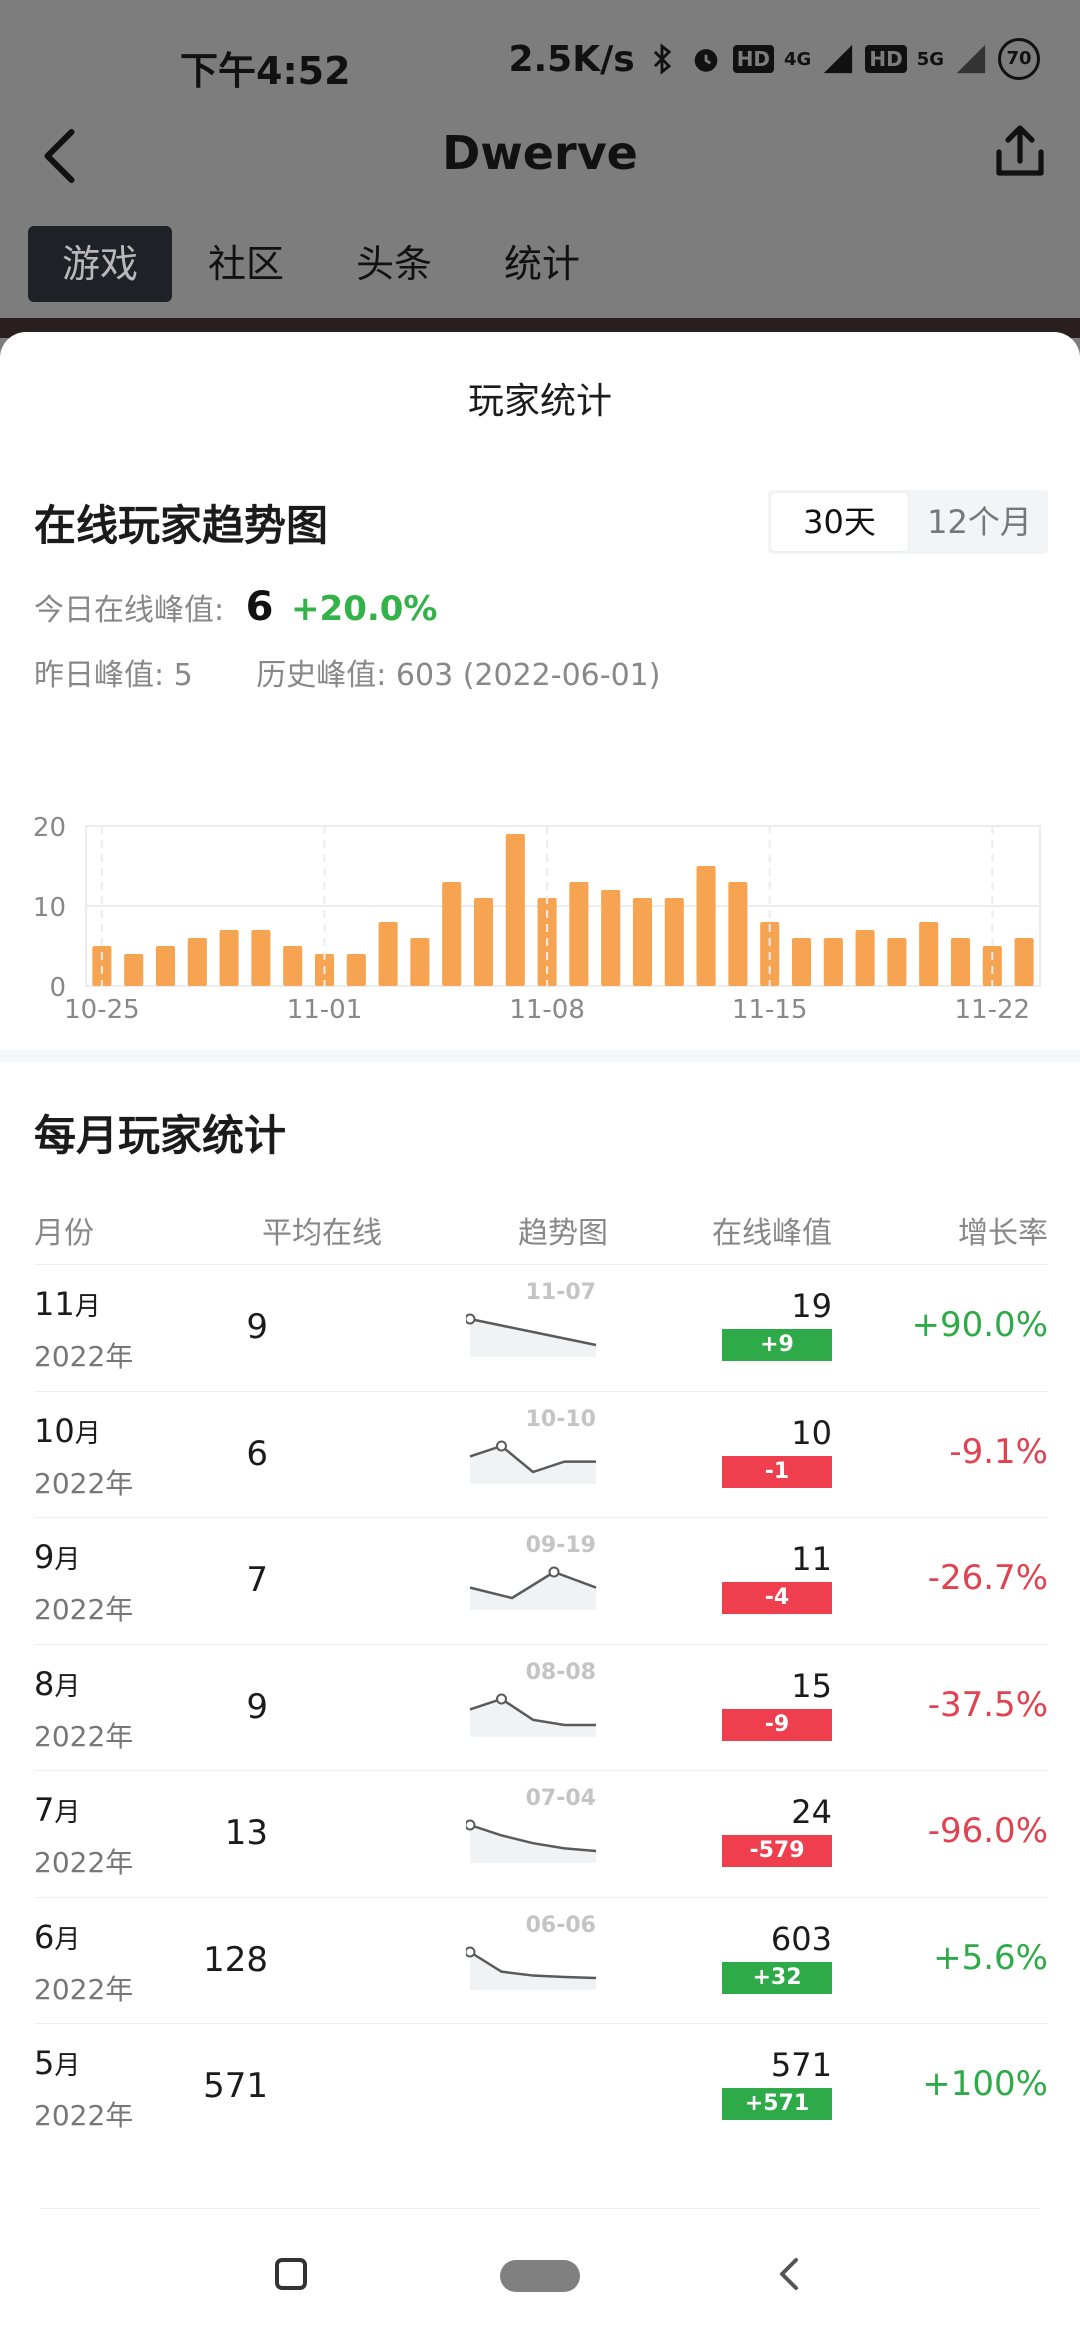 Image resolution: width=1080 pixels, height=2340 pixels. I want to click on row-month-number: 8, so click(44, 1683).